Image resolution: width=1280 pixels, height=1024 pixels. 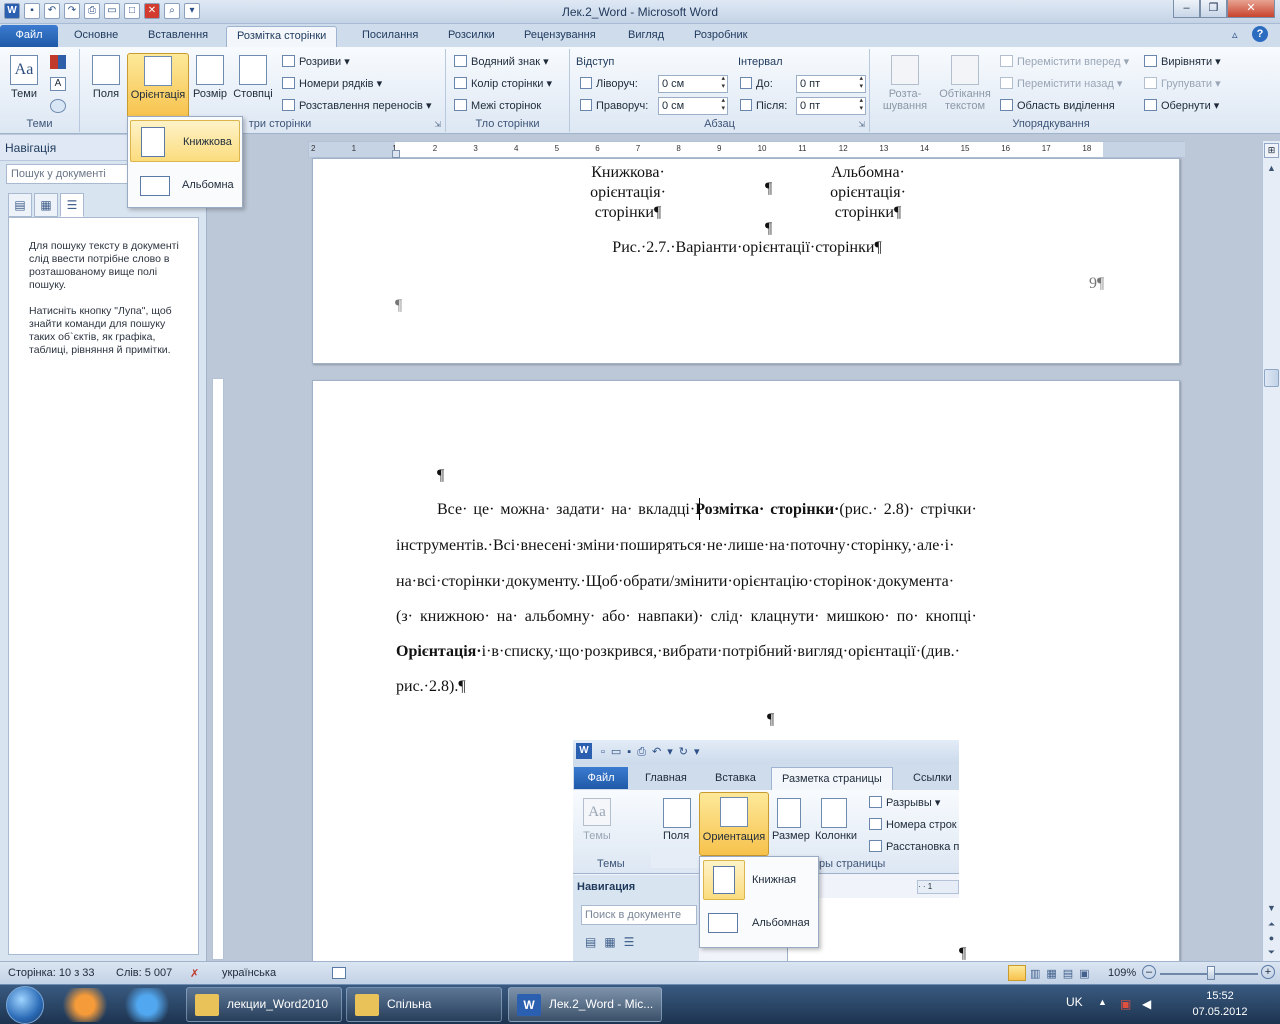 What do you see at coordinates (356, 106) in the screenshot?
I see `hyphenation-button: Розставлення переносів ▾` at bounding box center [356, 106].